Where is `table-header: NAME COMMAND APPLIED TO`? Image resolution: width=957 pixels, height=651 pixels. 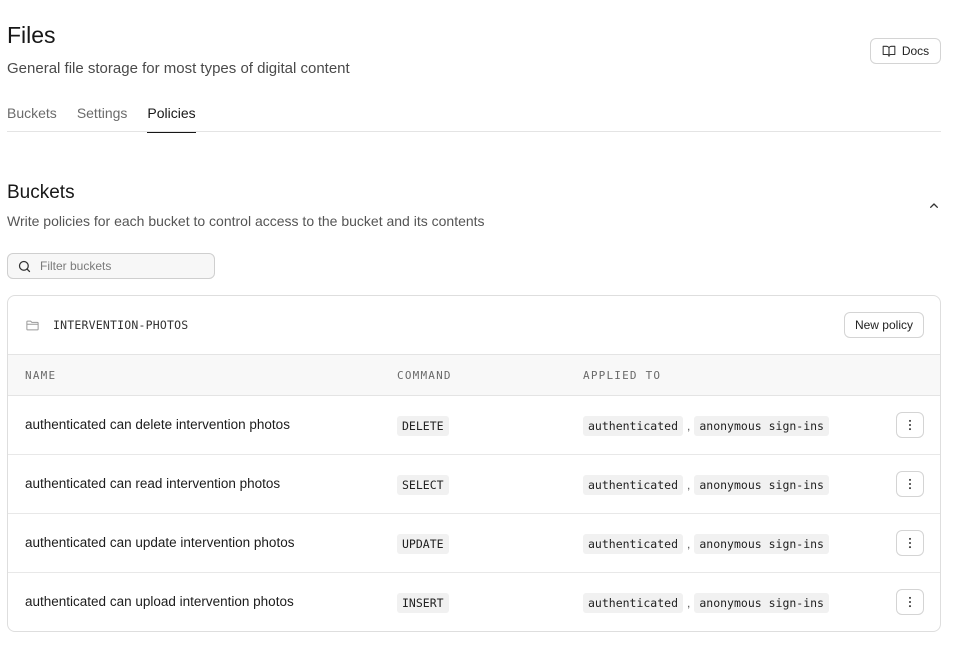 table-header: NAME COMMAND APPLIED TO is located at coordinates (474, 375).